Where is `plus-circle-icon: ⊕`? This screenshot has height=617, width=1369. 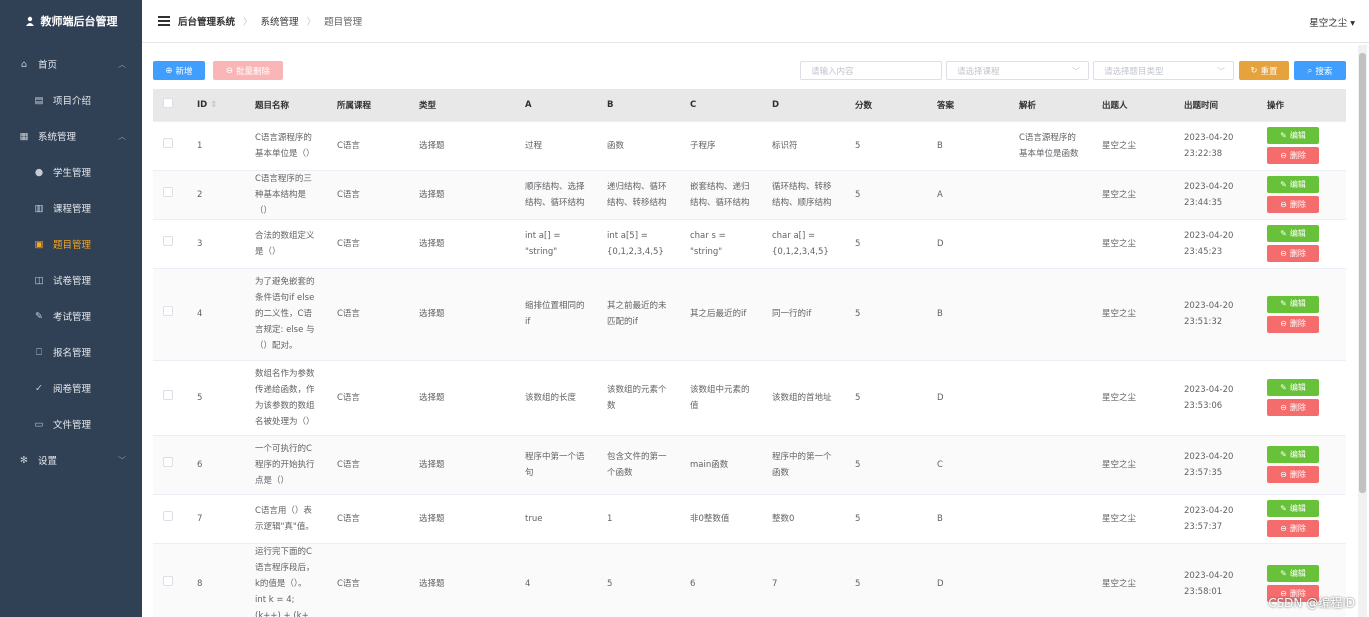 plus-circle-icon: ⊕ is located at coordinates (169, 70).